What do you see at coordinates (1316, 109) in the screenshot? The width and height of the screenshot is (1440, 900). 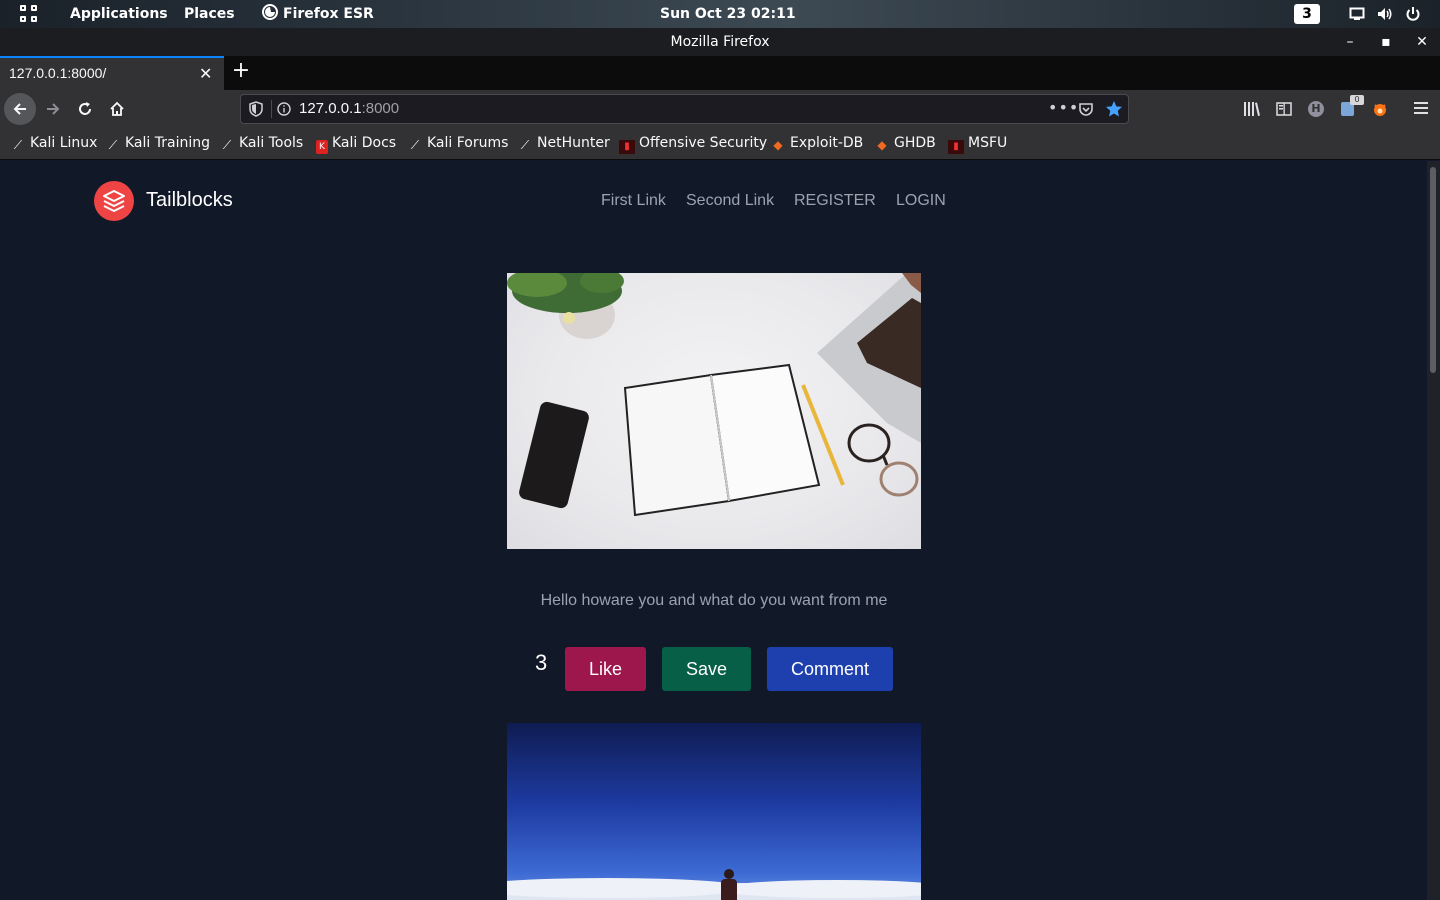 I see `account-avatar-icon: H` at bounding box center [1316, 109].